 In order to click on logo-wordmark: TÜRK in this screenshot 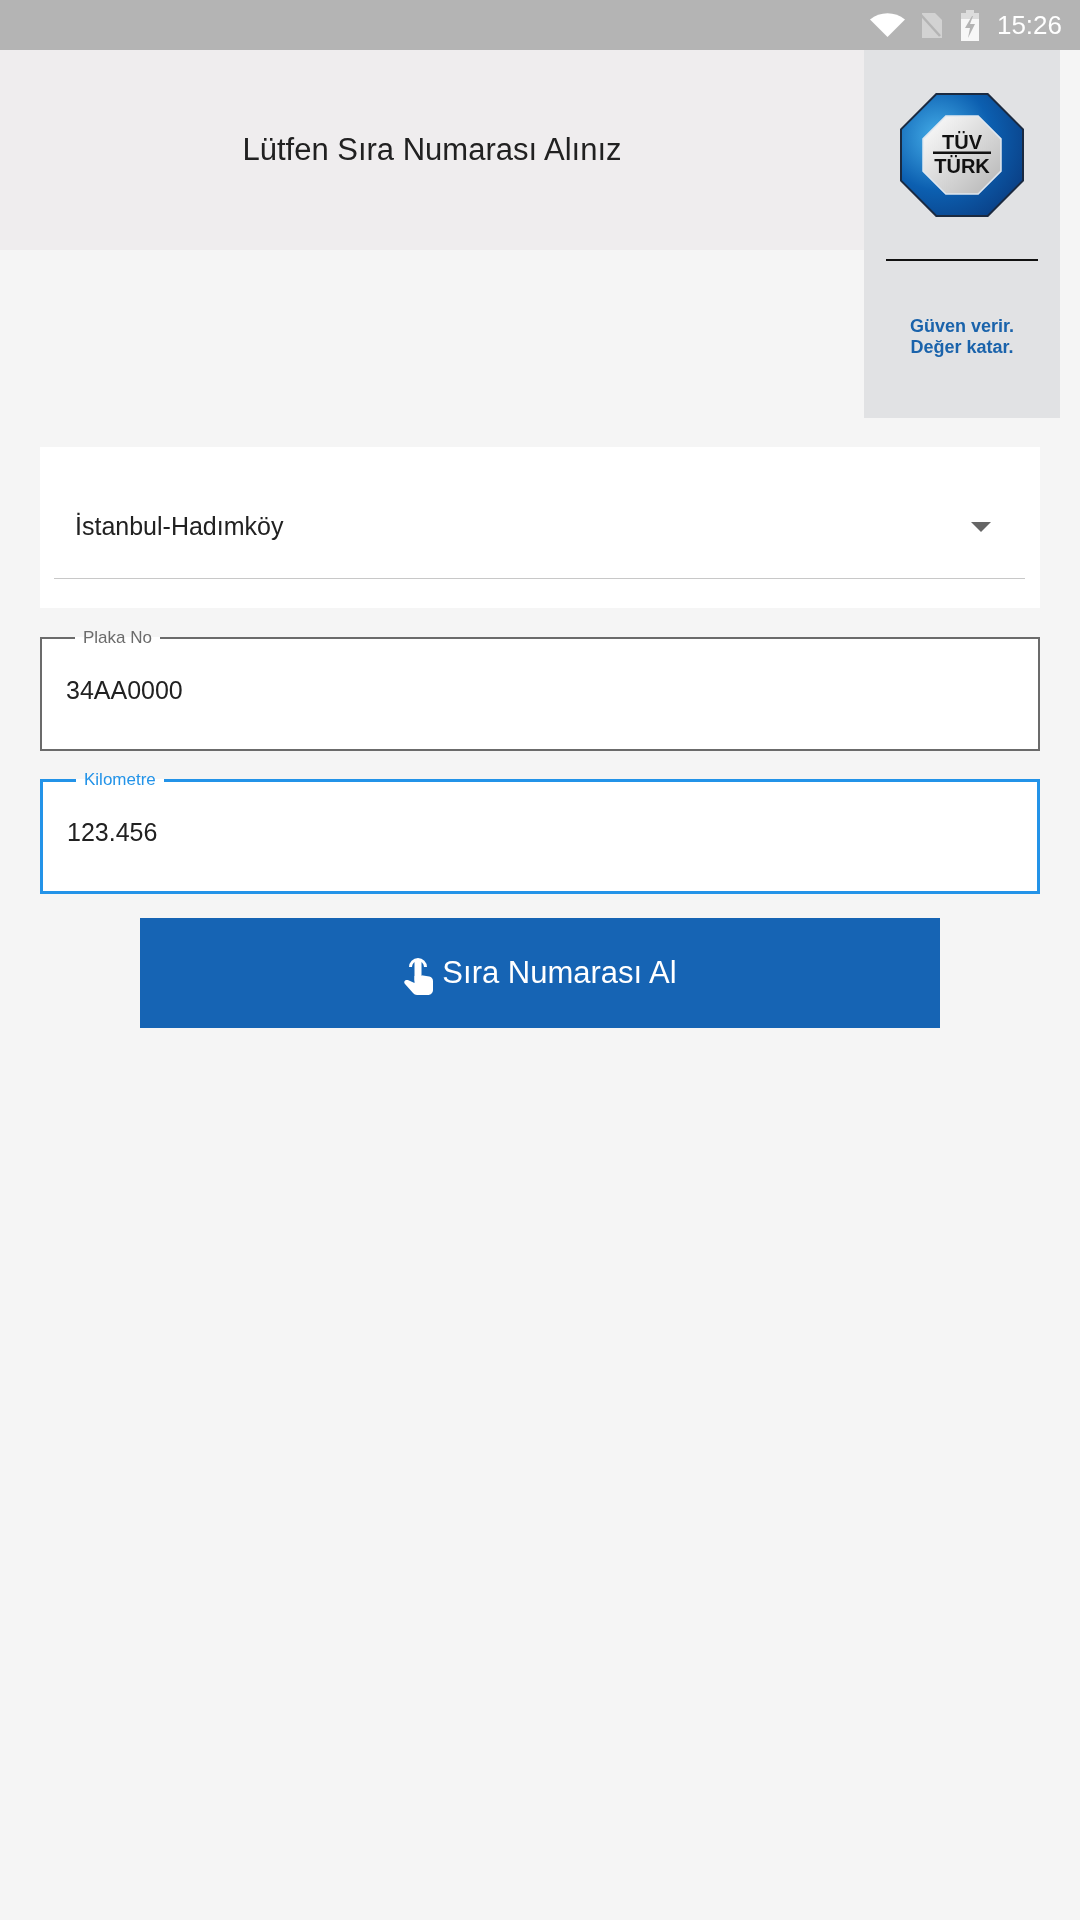, I will do `click(962, 166)`.